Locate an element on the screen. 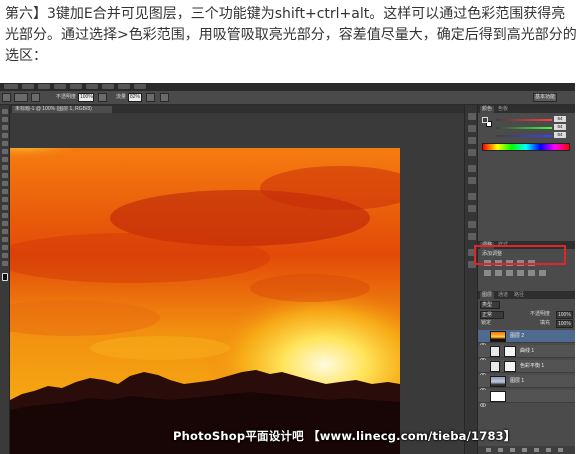  tab-color: 颜色 is located at coordinates (487, 109).